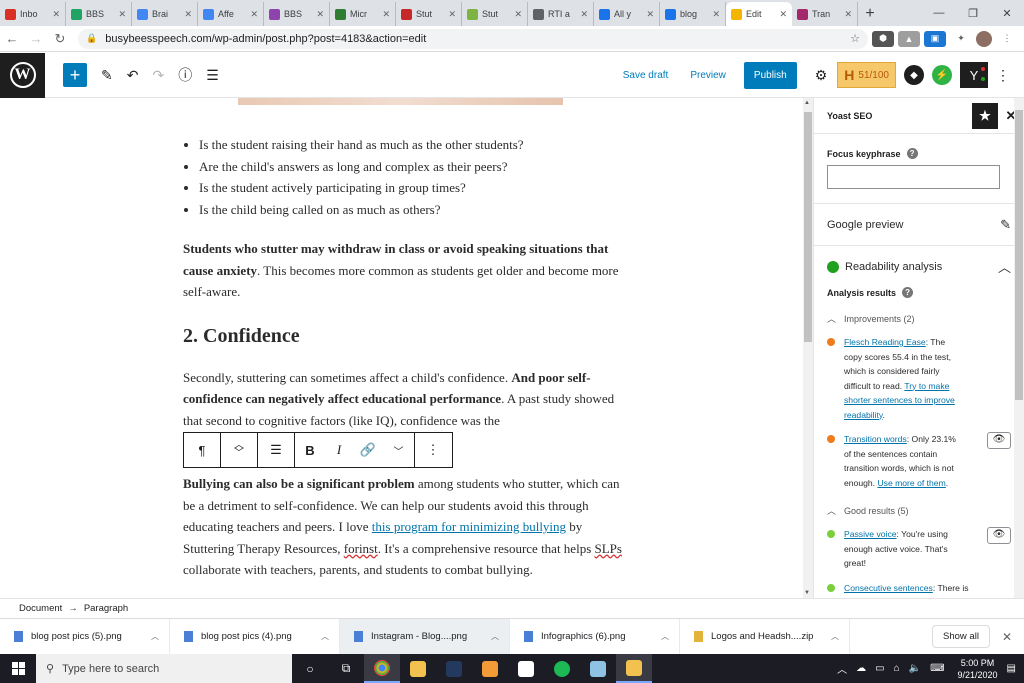 The image size is (1024, 683). What do you see at coordinates (765, 636) in the screenshot?
I see `download-item: Logos and Headsh....zip ︿` at bounding box center [765, 636].